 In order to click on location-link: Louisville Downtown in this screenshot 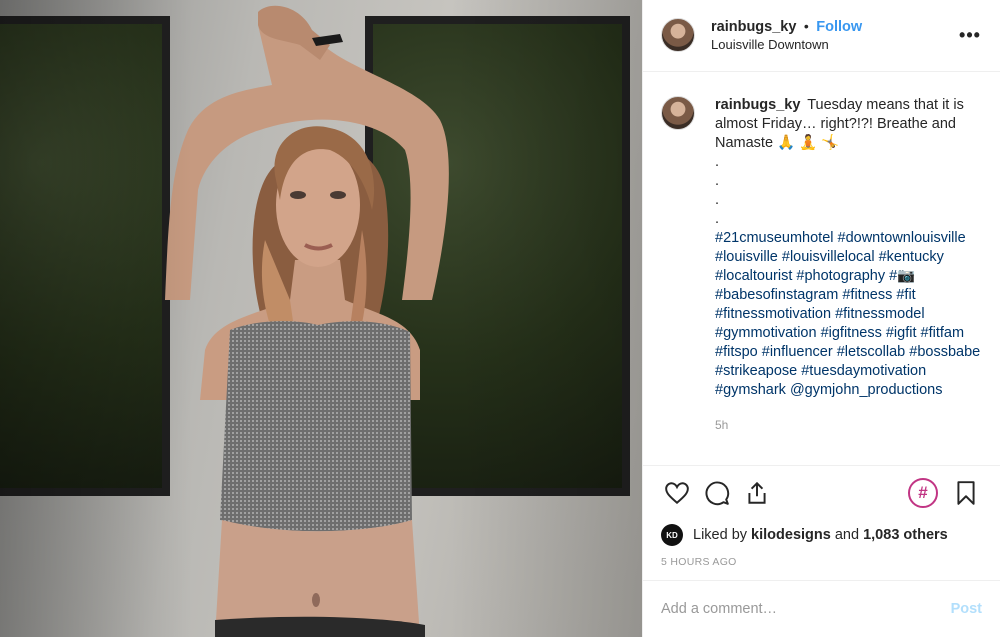, I will do `click(834, 45)`.